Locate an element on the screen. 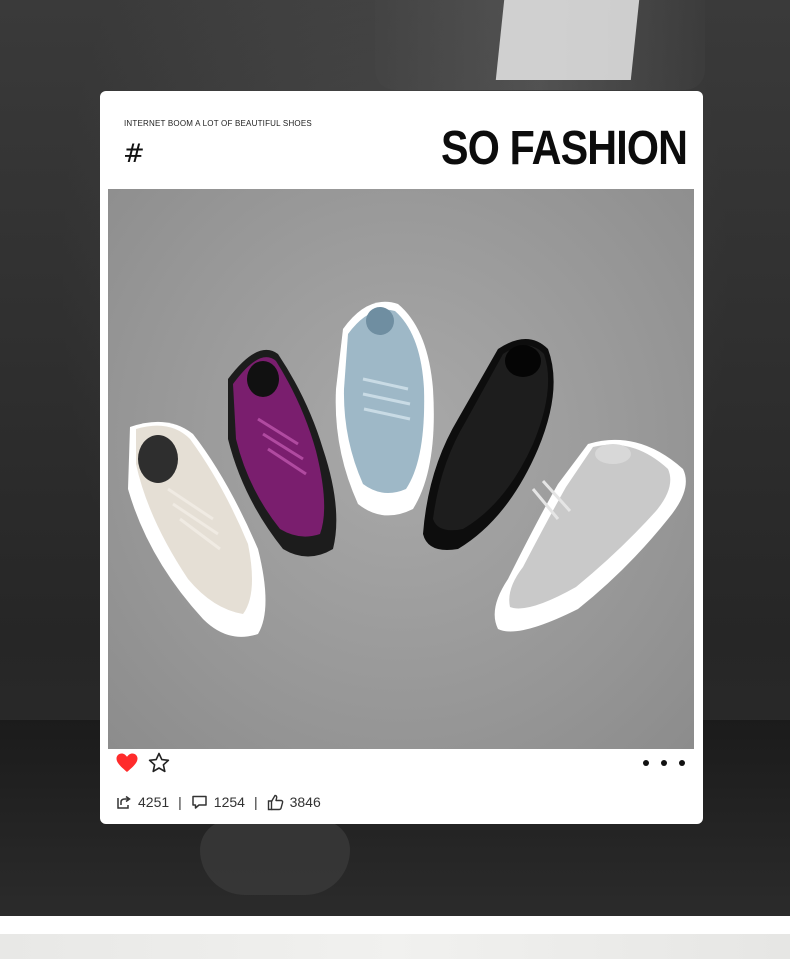 The height and width of the screenshot is (959, 790). post-stats: 4251 | 1254 | 3846 is located at coordinates (218, 802).